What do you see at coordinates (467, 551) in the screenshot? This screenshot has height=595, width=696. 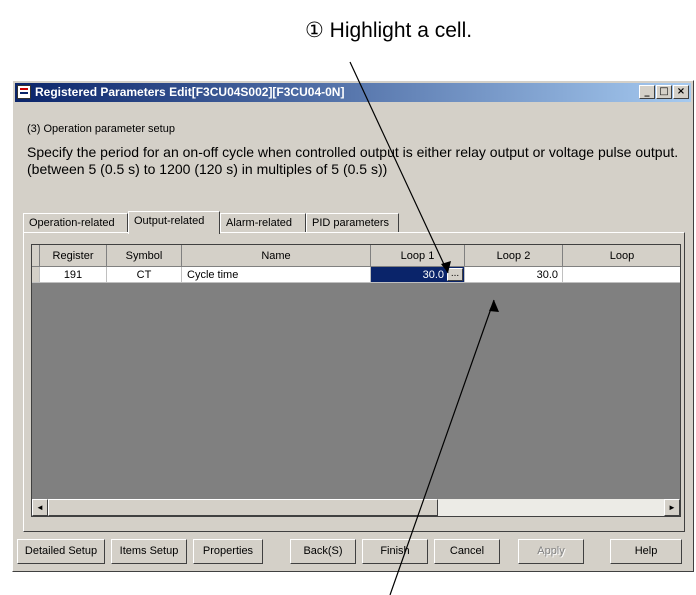 I see `cancel-button: Cancel` at bounding box center [467, 551].